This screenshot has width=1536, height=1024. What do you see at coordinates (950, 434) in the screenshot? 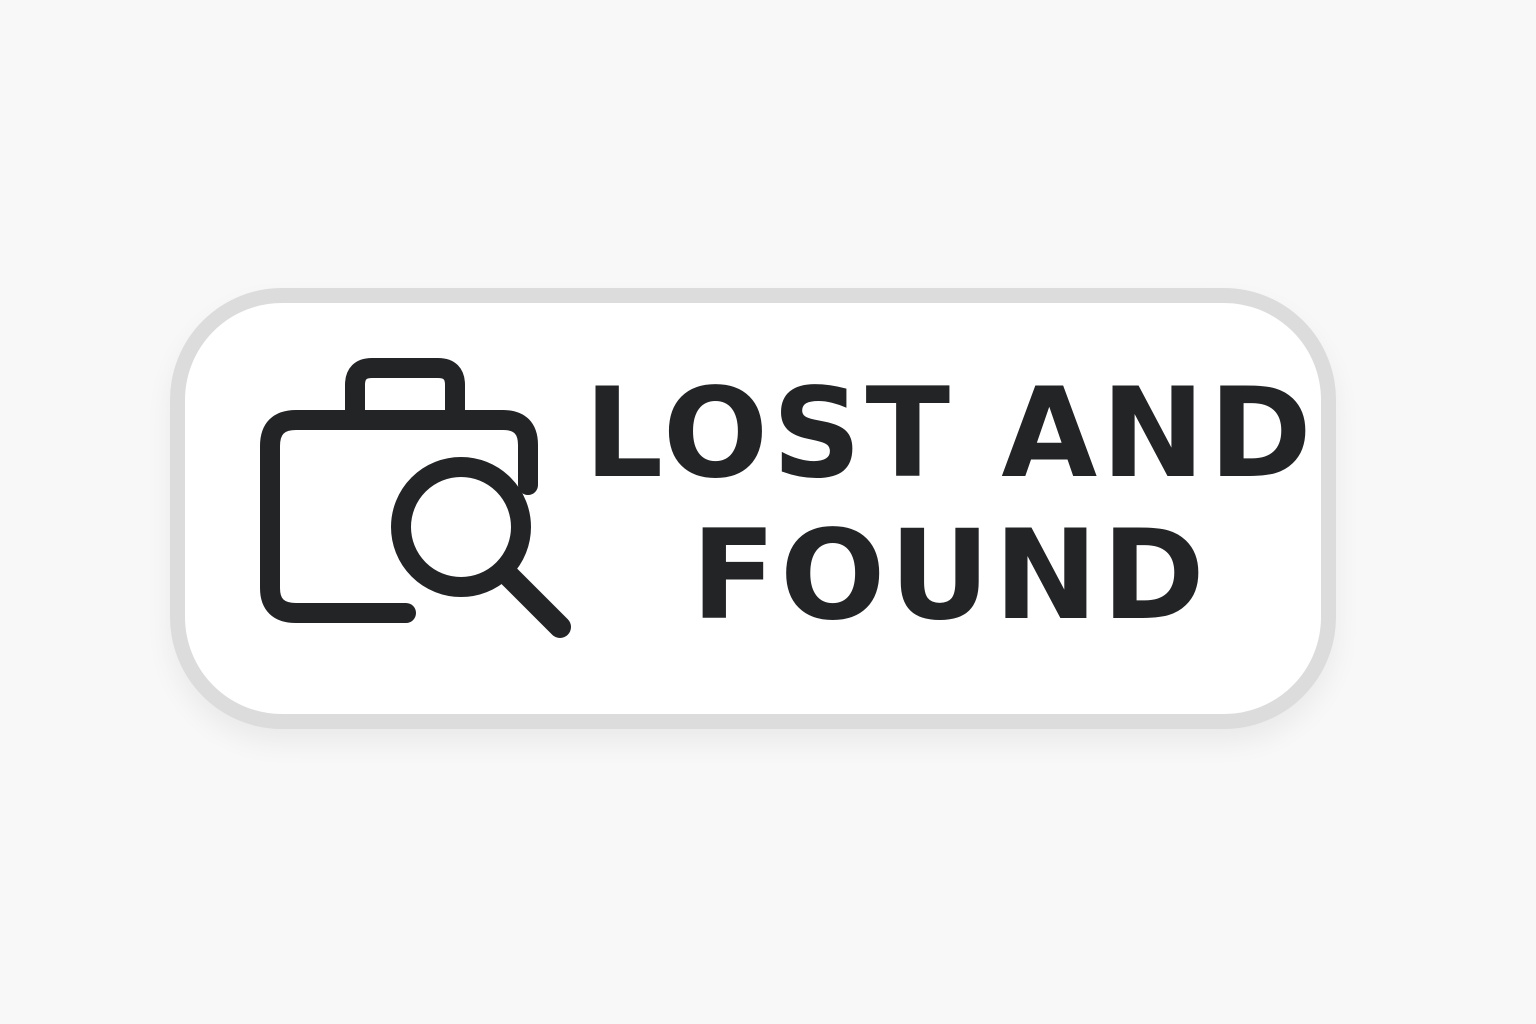
I see `sign-line-1: LOST AND` at bounding box center [950, 434].